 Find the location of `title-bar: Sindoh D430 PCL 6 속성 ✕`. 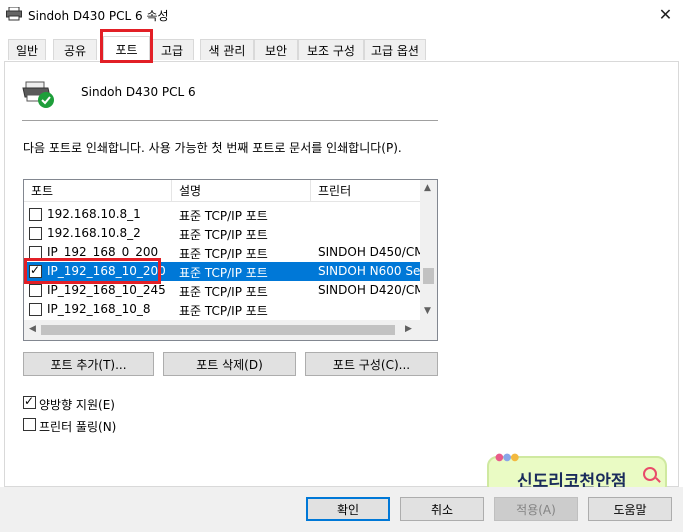

title-bar: Sindoh D430 PCL 6 속성 ✕ is located at coordinates (341, 15).